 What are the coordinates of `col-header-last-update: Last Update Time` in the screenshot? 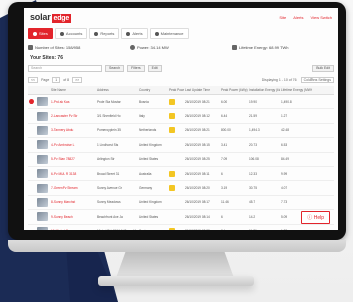 It's located at (202, 90).